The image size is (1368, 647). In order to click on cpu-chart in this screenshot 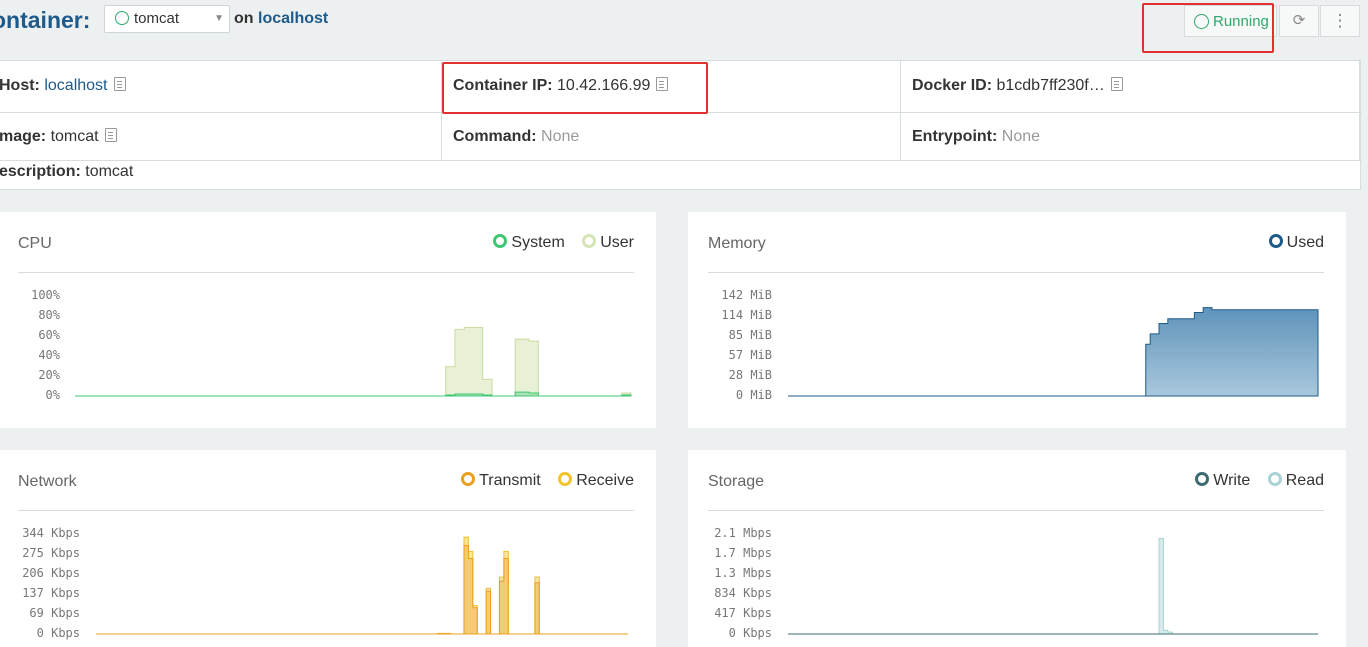, I will do `click(353, 361)`.